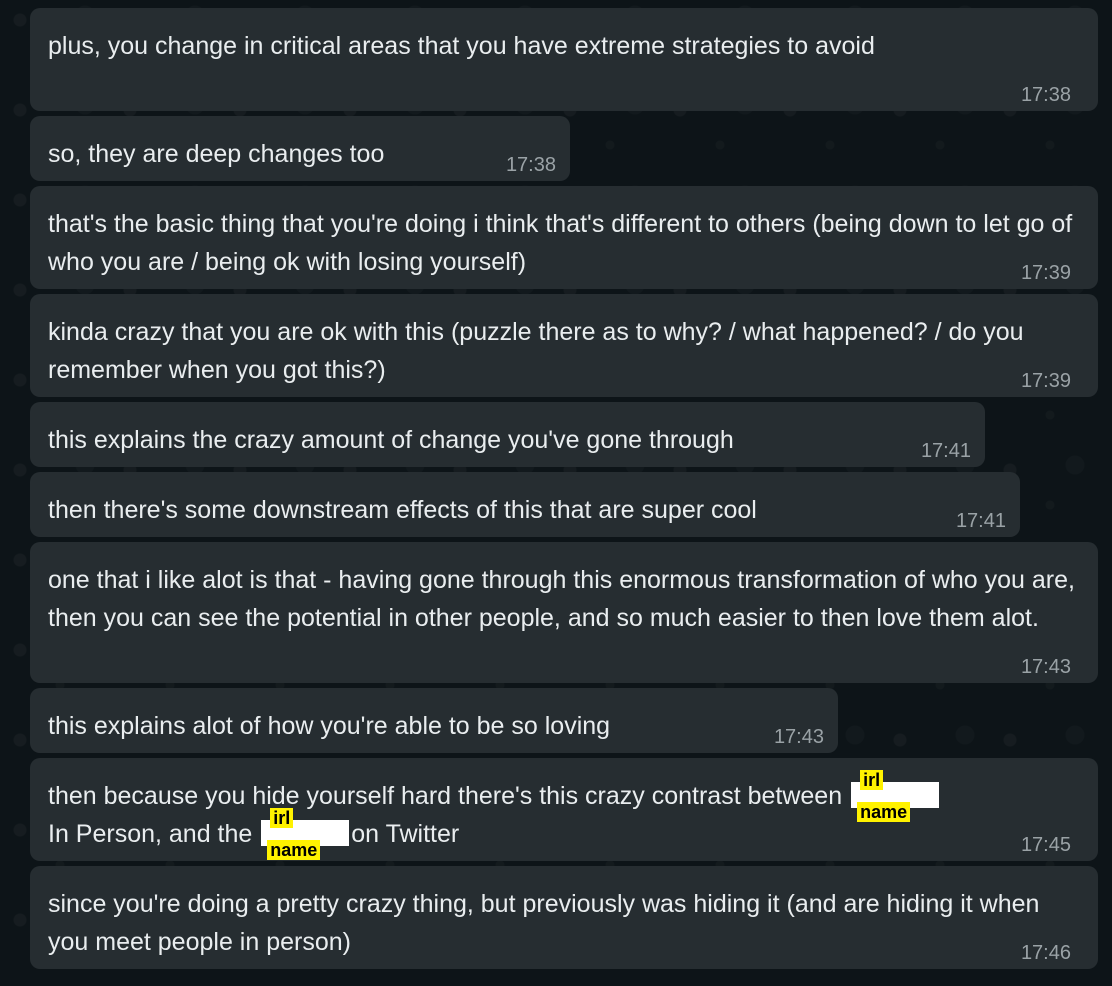 This screenshot has height=986, width=1112. What do you see at coordinates (1045, 845) in the screenshot?
I see `message-time: 17:45` at bounding box center [1045, 845].